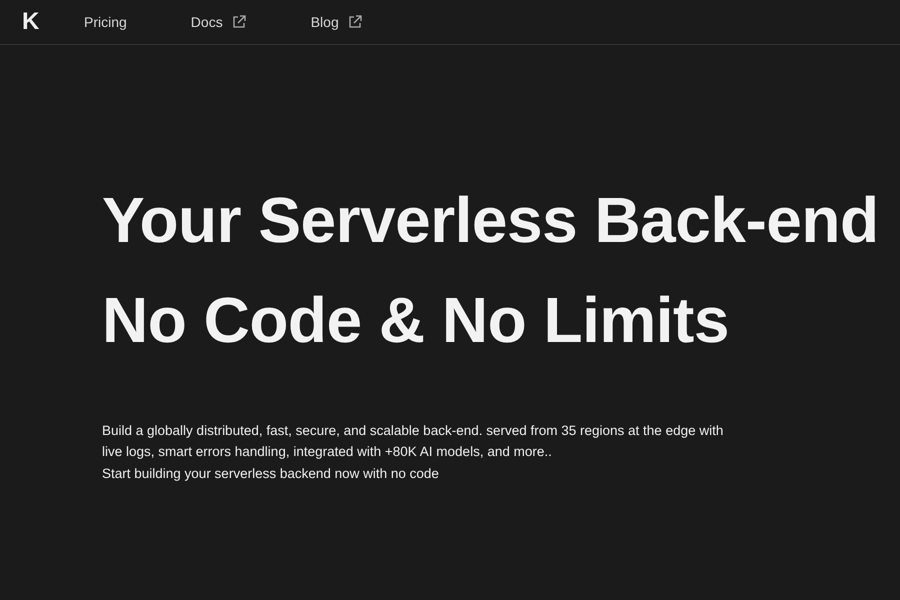  What do you see at coordinates (336, 22) in the screenshot?
I see `nav-link: Blog` at bounding box center [336, 22].